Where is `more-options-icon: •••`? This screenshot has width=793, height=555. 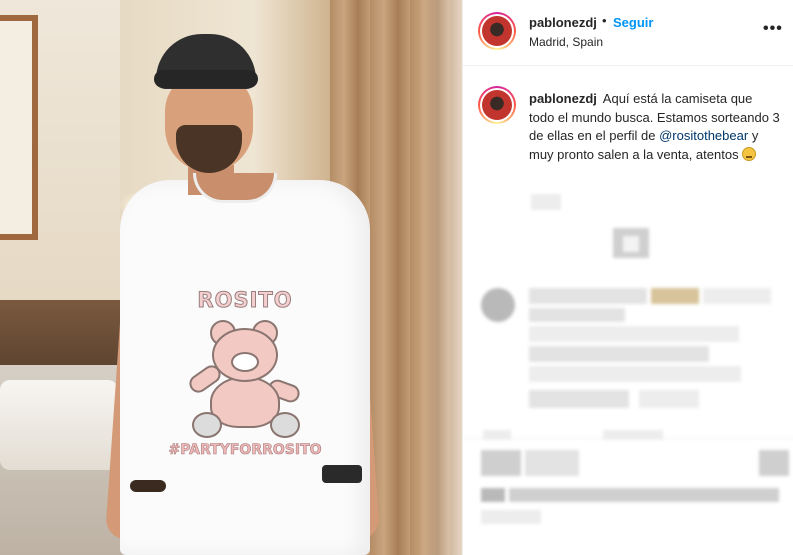
more-options-icon: ••• is located at coordinates (773, 29).